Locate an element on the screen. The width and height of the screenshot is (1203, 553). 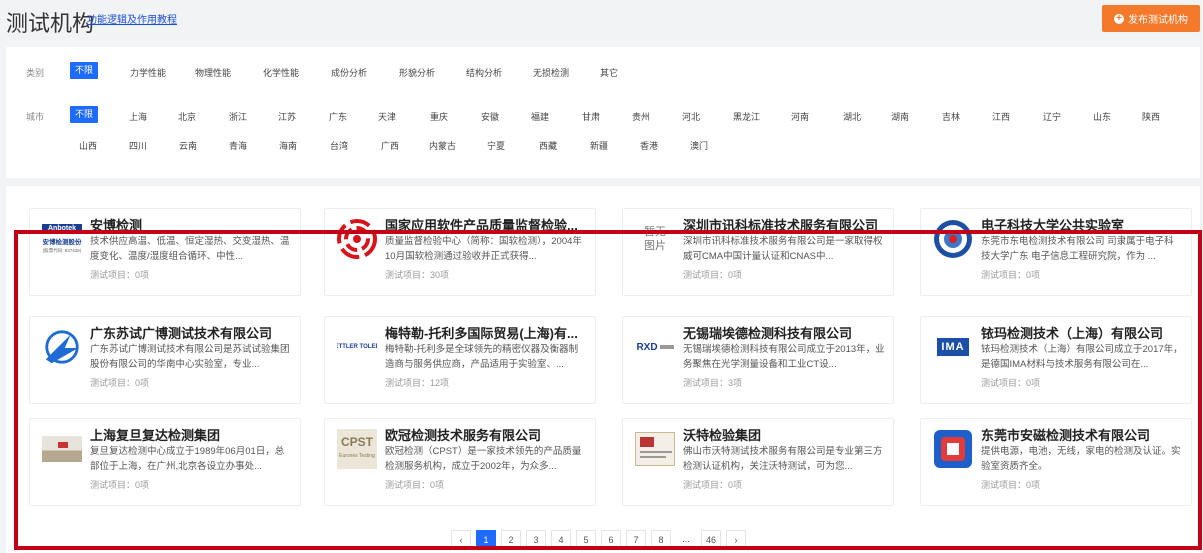
city-chip: 福建 is located at coordinates (540, 116).